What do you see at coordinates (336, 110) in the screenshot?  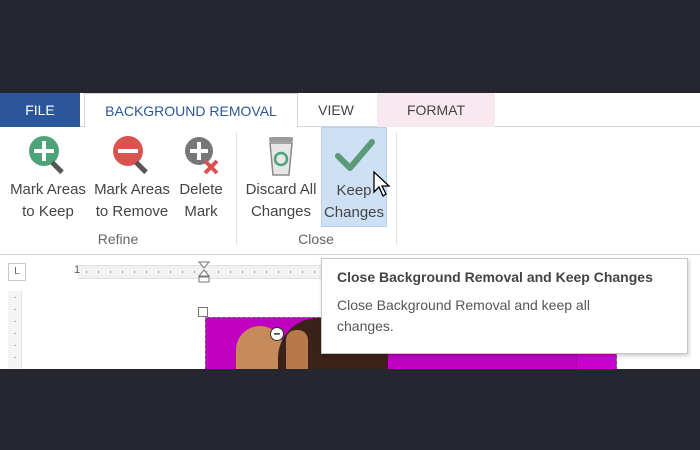 I see `tab-view: VIEW` at bounding box center [336, 110].